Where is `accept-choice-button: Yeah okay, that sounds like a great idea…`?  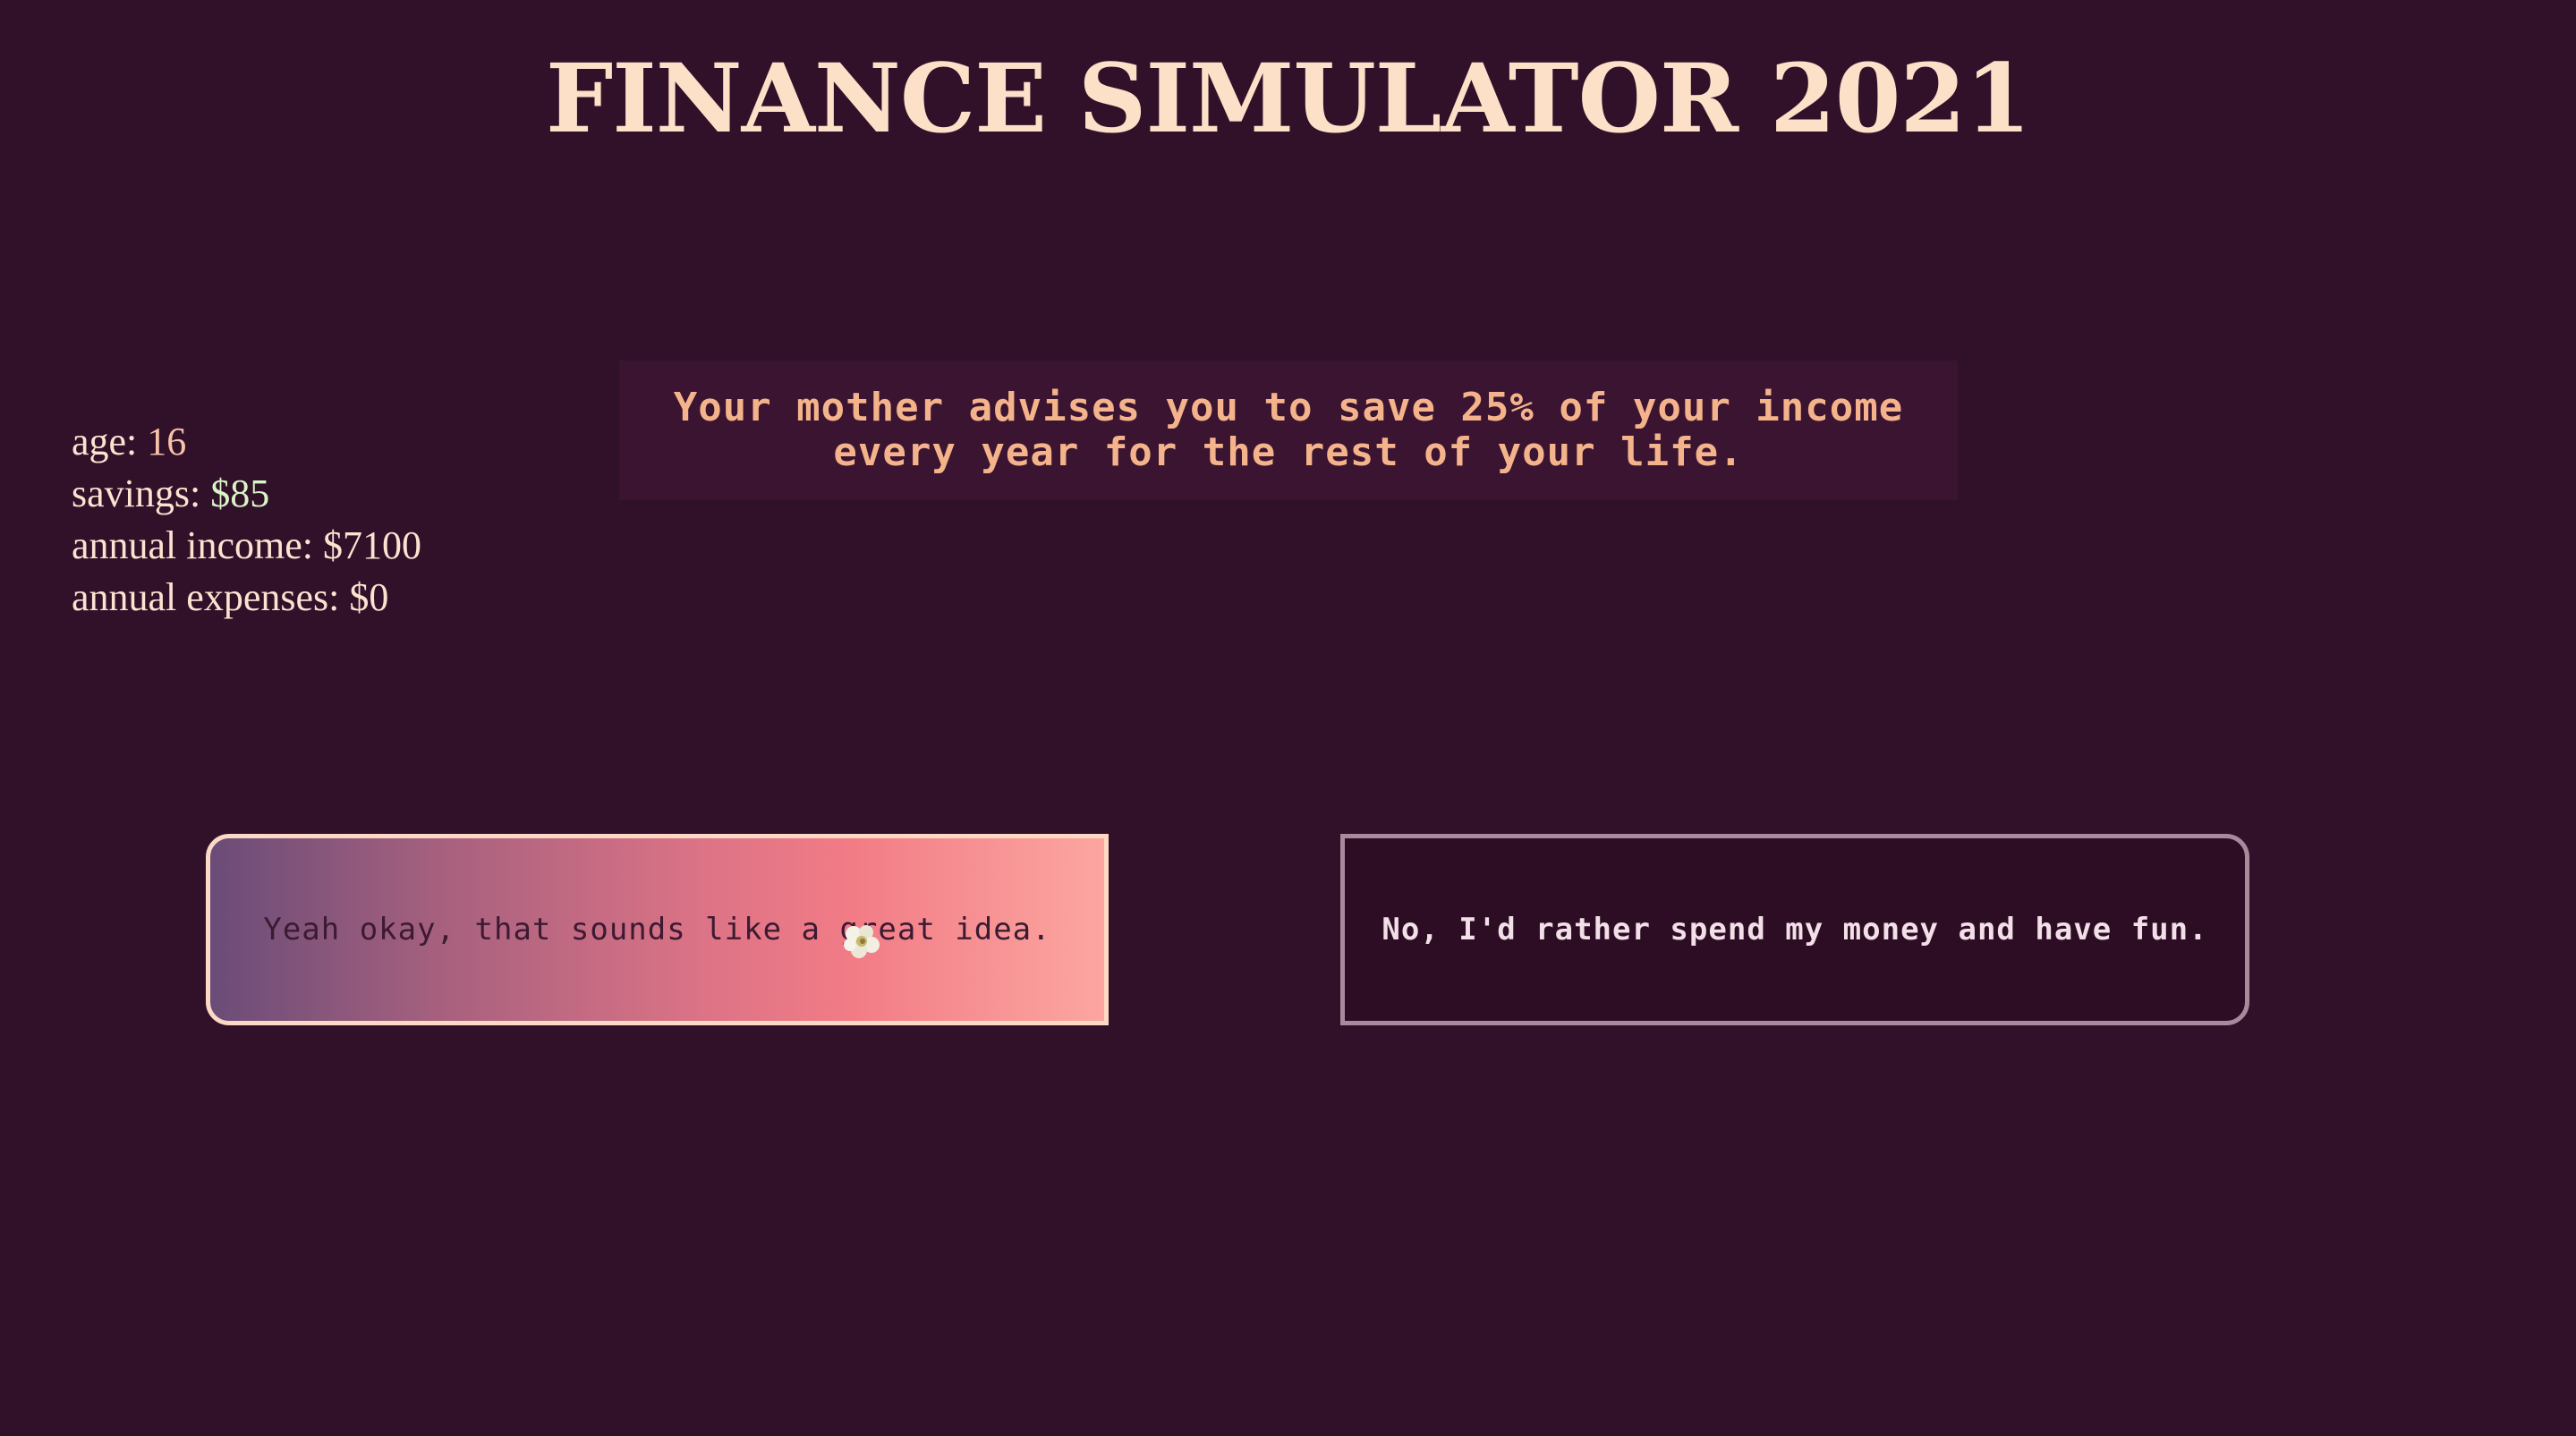 accept-choice-button: Yeah okay, that sounds like a great idea… is located at coordinates (657, 929).